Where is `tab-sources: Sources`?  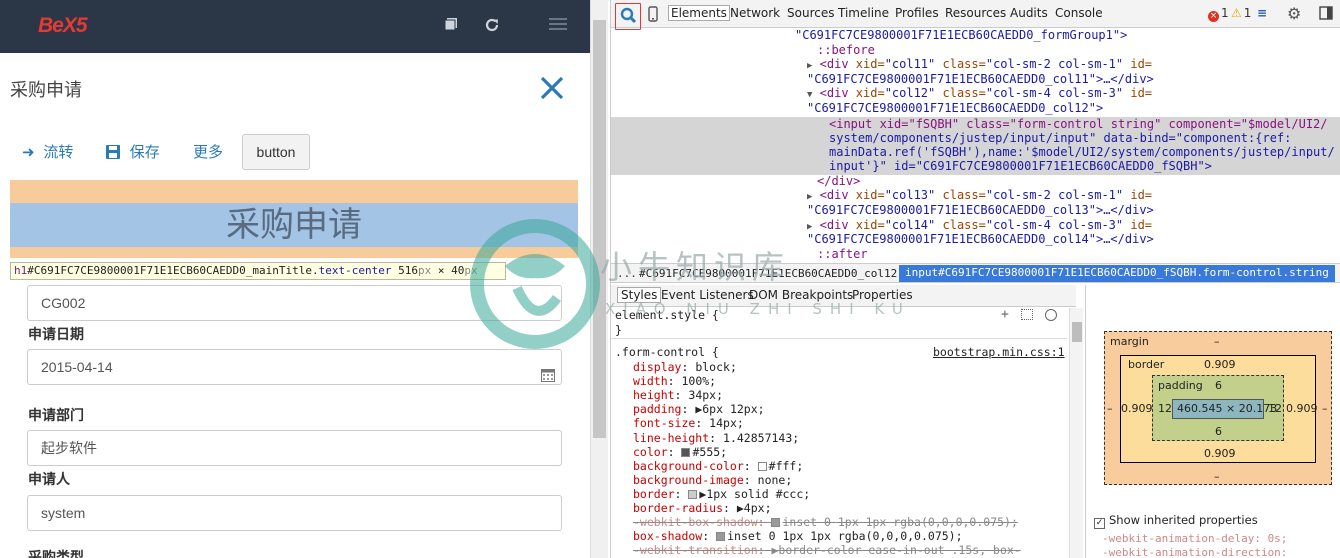 tab-sources: Sources is located at coordinates (810, 13).